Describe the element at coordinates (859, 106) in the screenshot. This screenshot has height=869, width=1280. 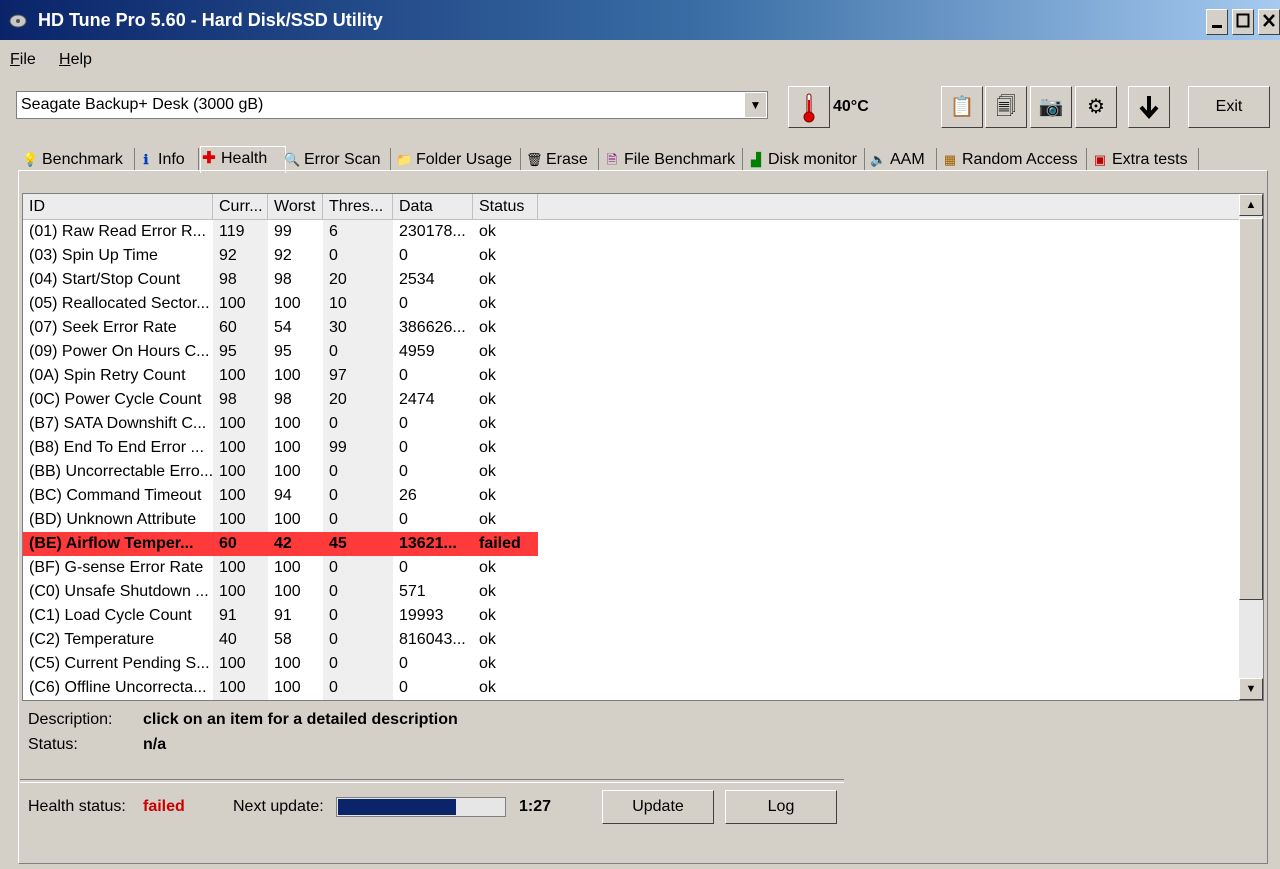
I see `temperature-unit: °C` at that location.